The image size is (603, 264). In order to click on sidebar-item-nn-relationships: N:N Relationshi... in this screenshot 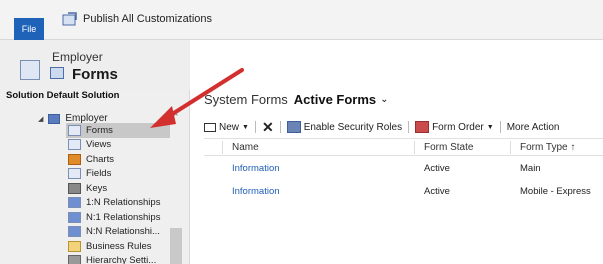, I will do `click(118, 232)`.